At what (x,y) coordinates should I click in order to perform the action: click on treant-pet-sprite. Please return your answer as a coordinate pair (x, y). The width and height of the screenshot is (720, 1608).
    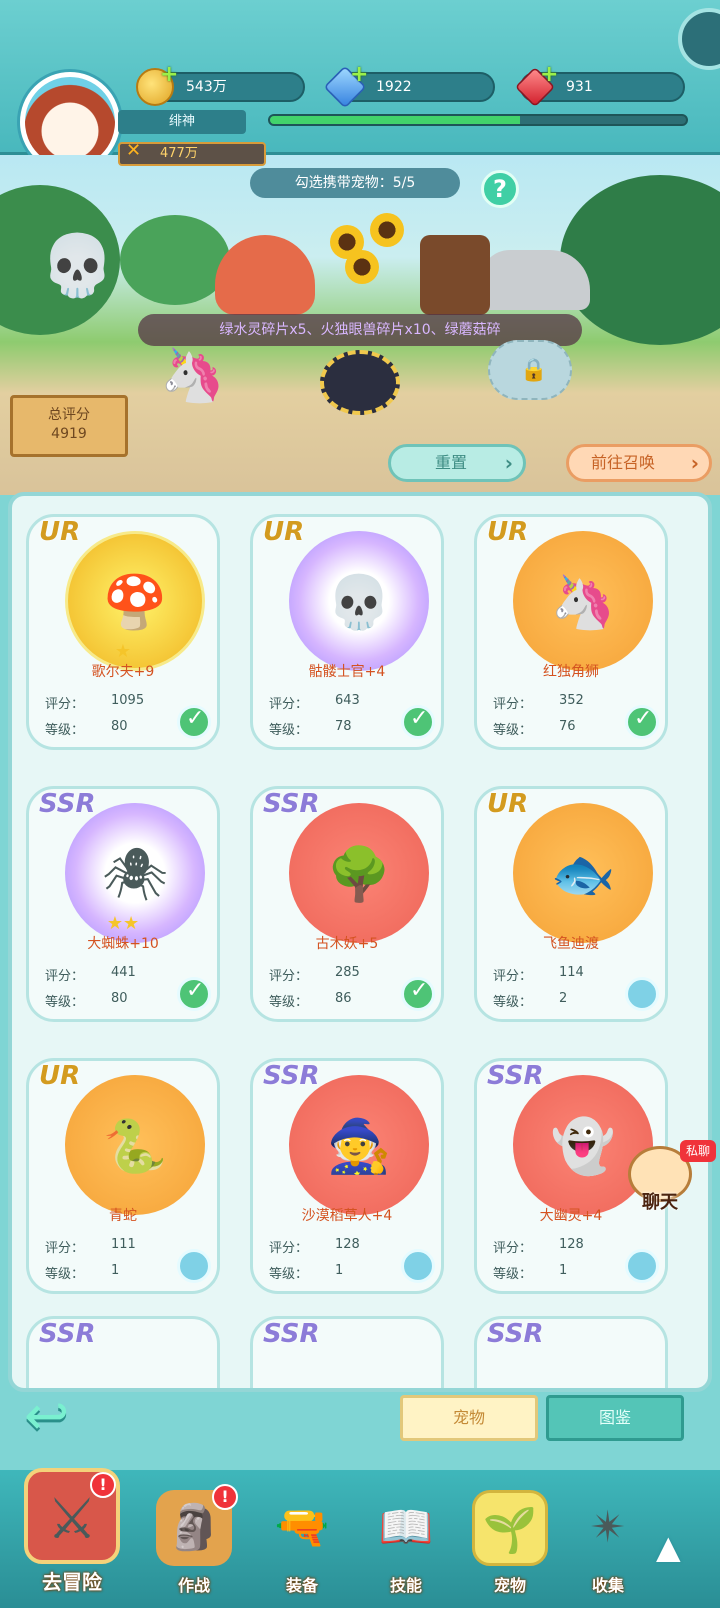
    Looking at the image, I should click on (455, 275).